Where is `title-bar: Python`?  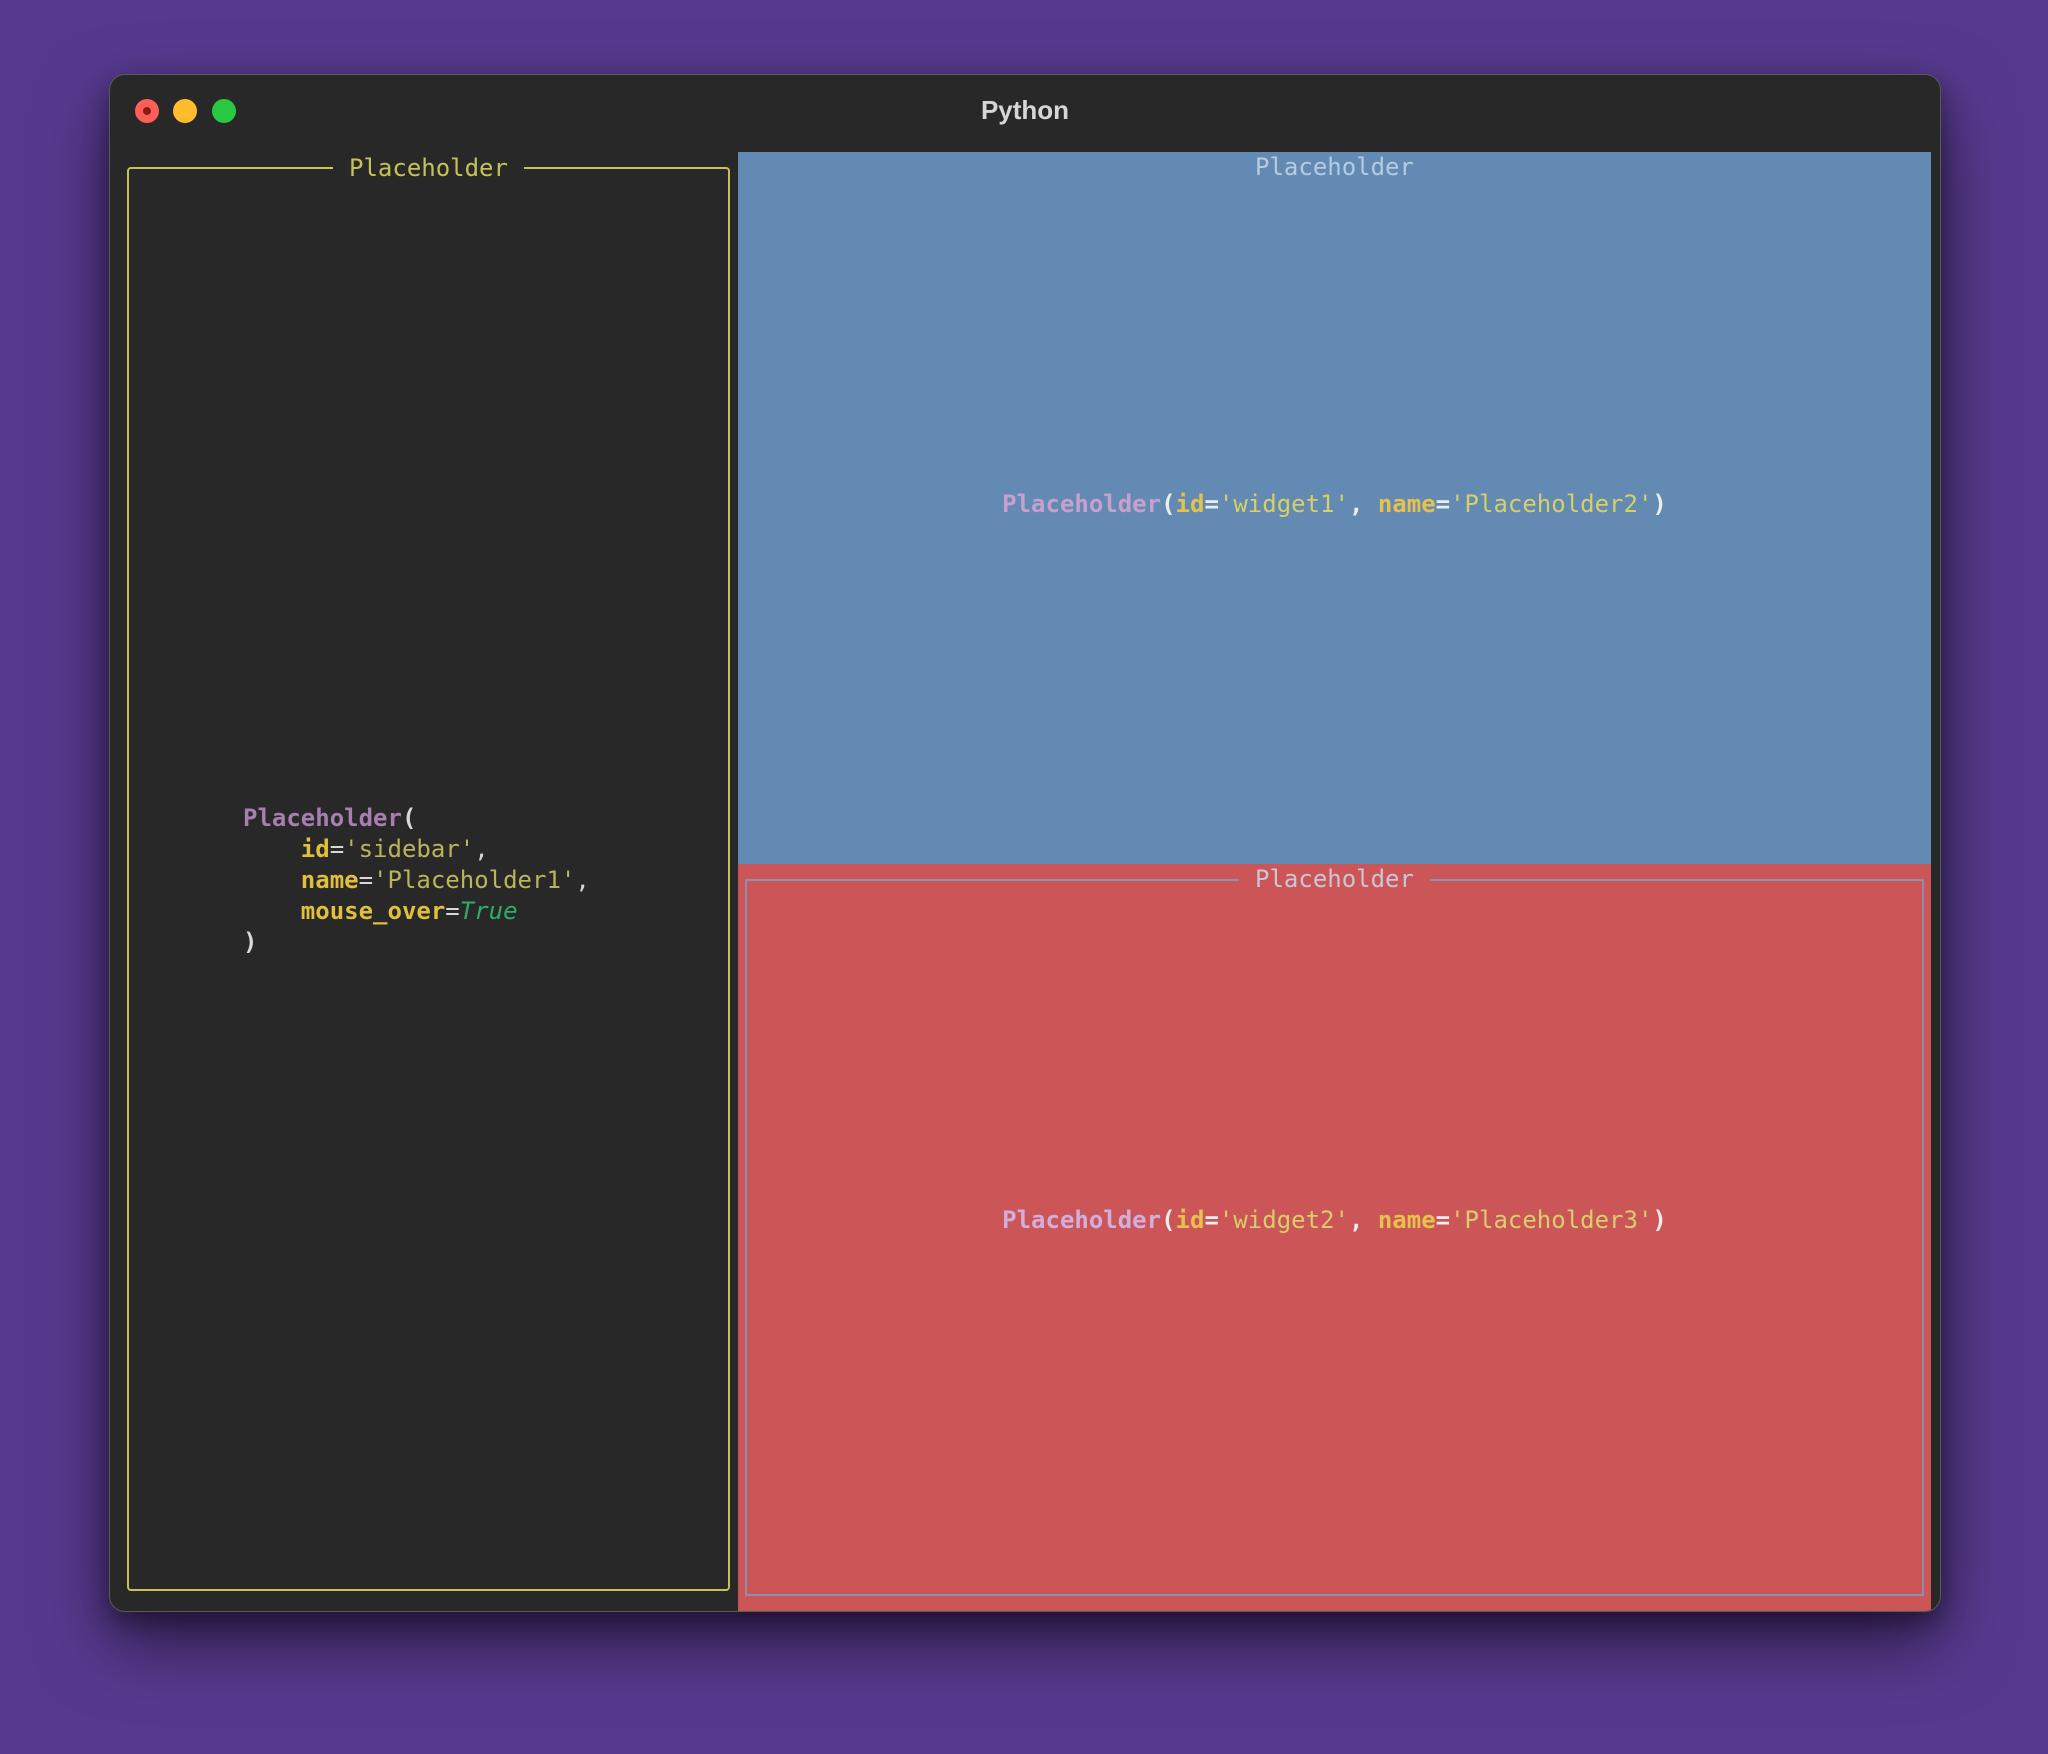
title-bar: Python is located at coordinates (1025, 113).